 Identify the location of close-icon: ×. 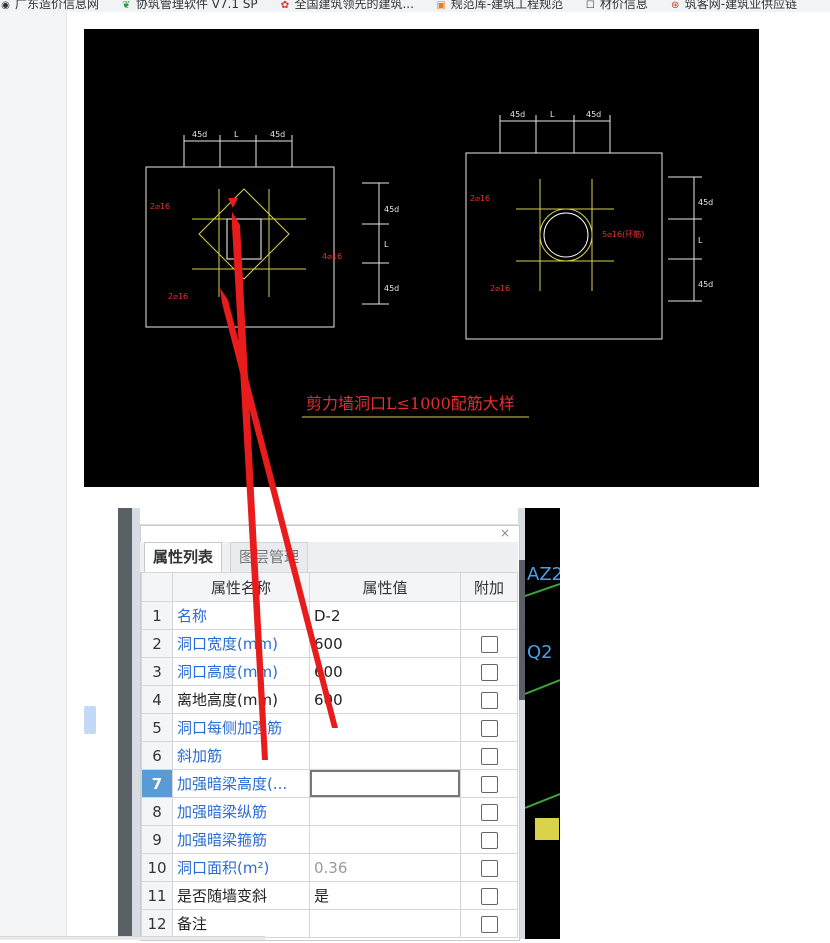
(505, 533).